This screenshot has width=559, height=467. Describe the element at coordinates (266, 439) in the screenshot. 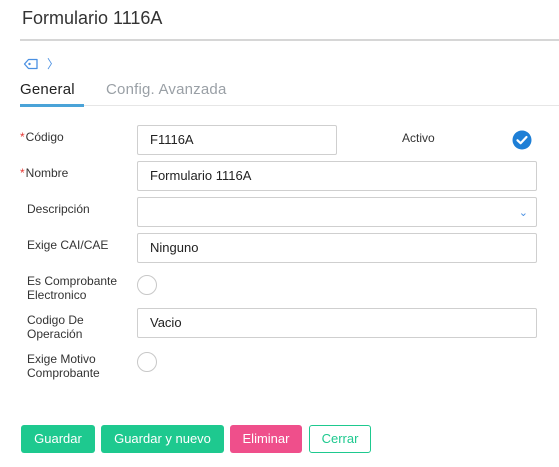

I see `delete-button: Eliminar` at that location.